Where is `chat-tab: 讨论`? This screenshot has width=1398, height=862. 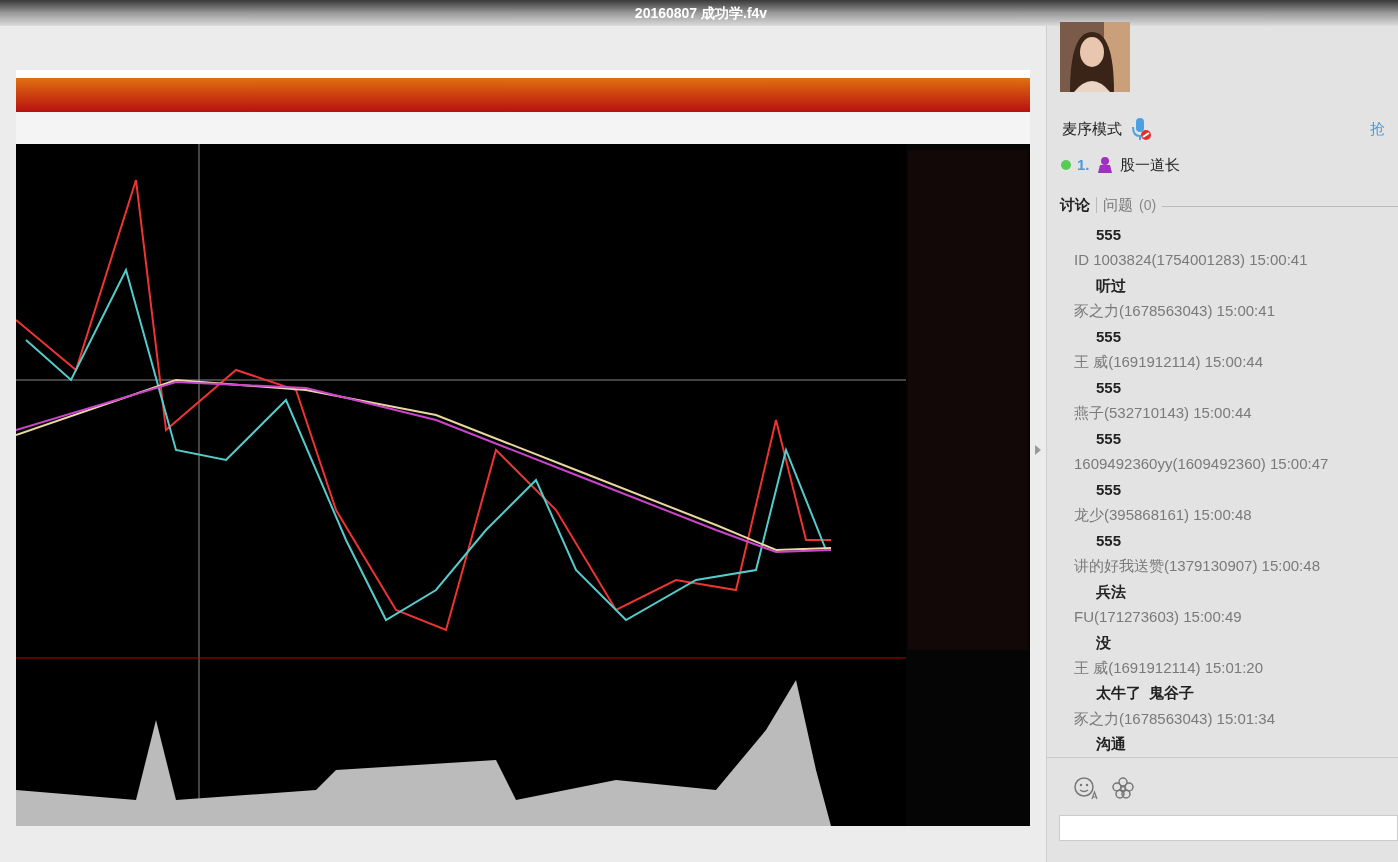 chat-tab: 讨论 is located at coordinates (1075, 205).